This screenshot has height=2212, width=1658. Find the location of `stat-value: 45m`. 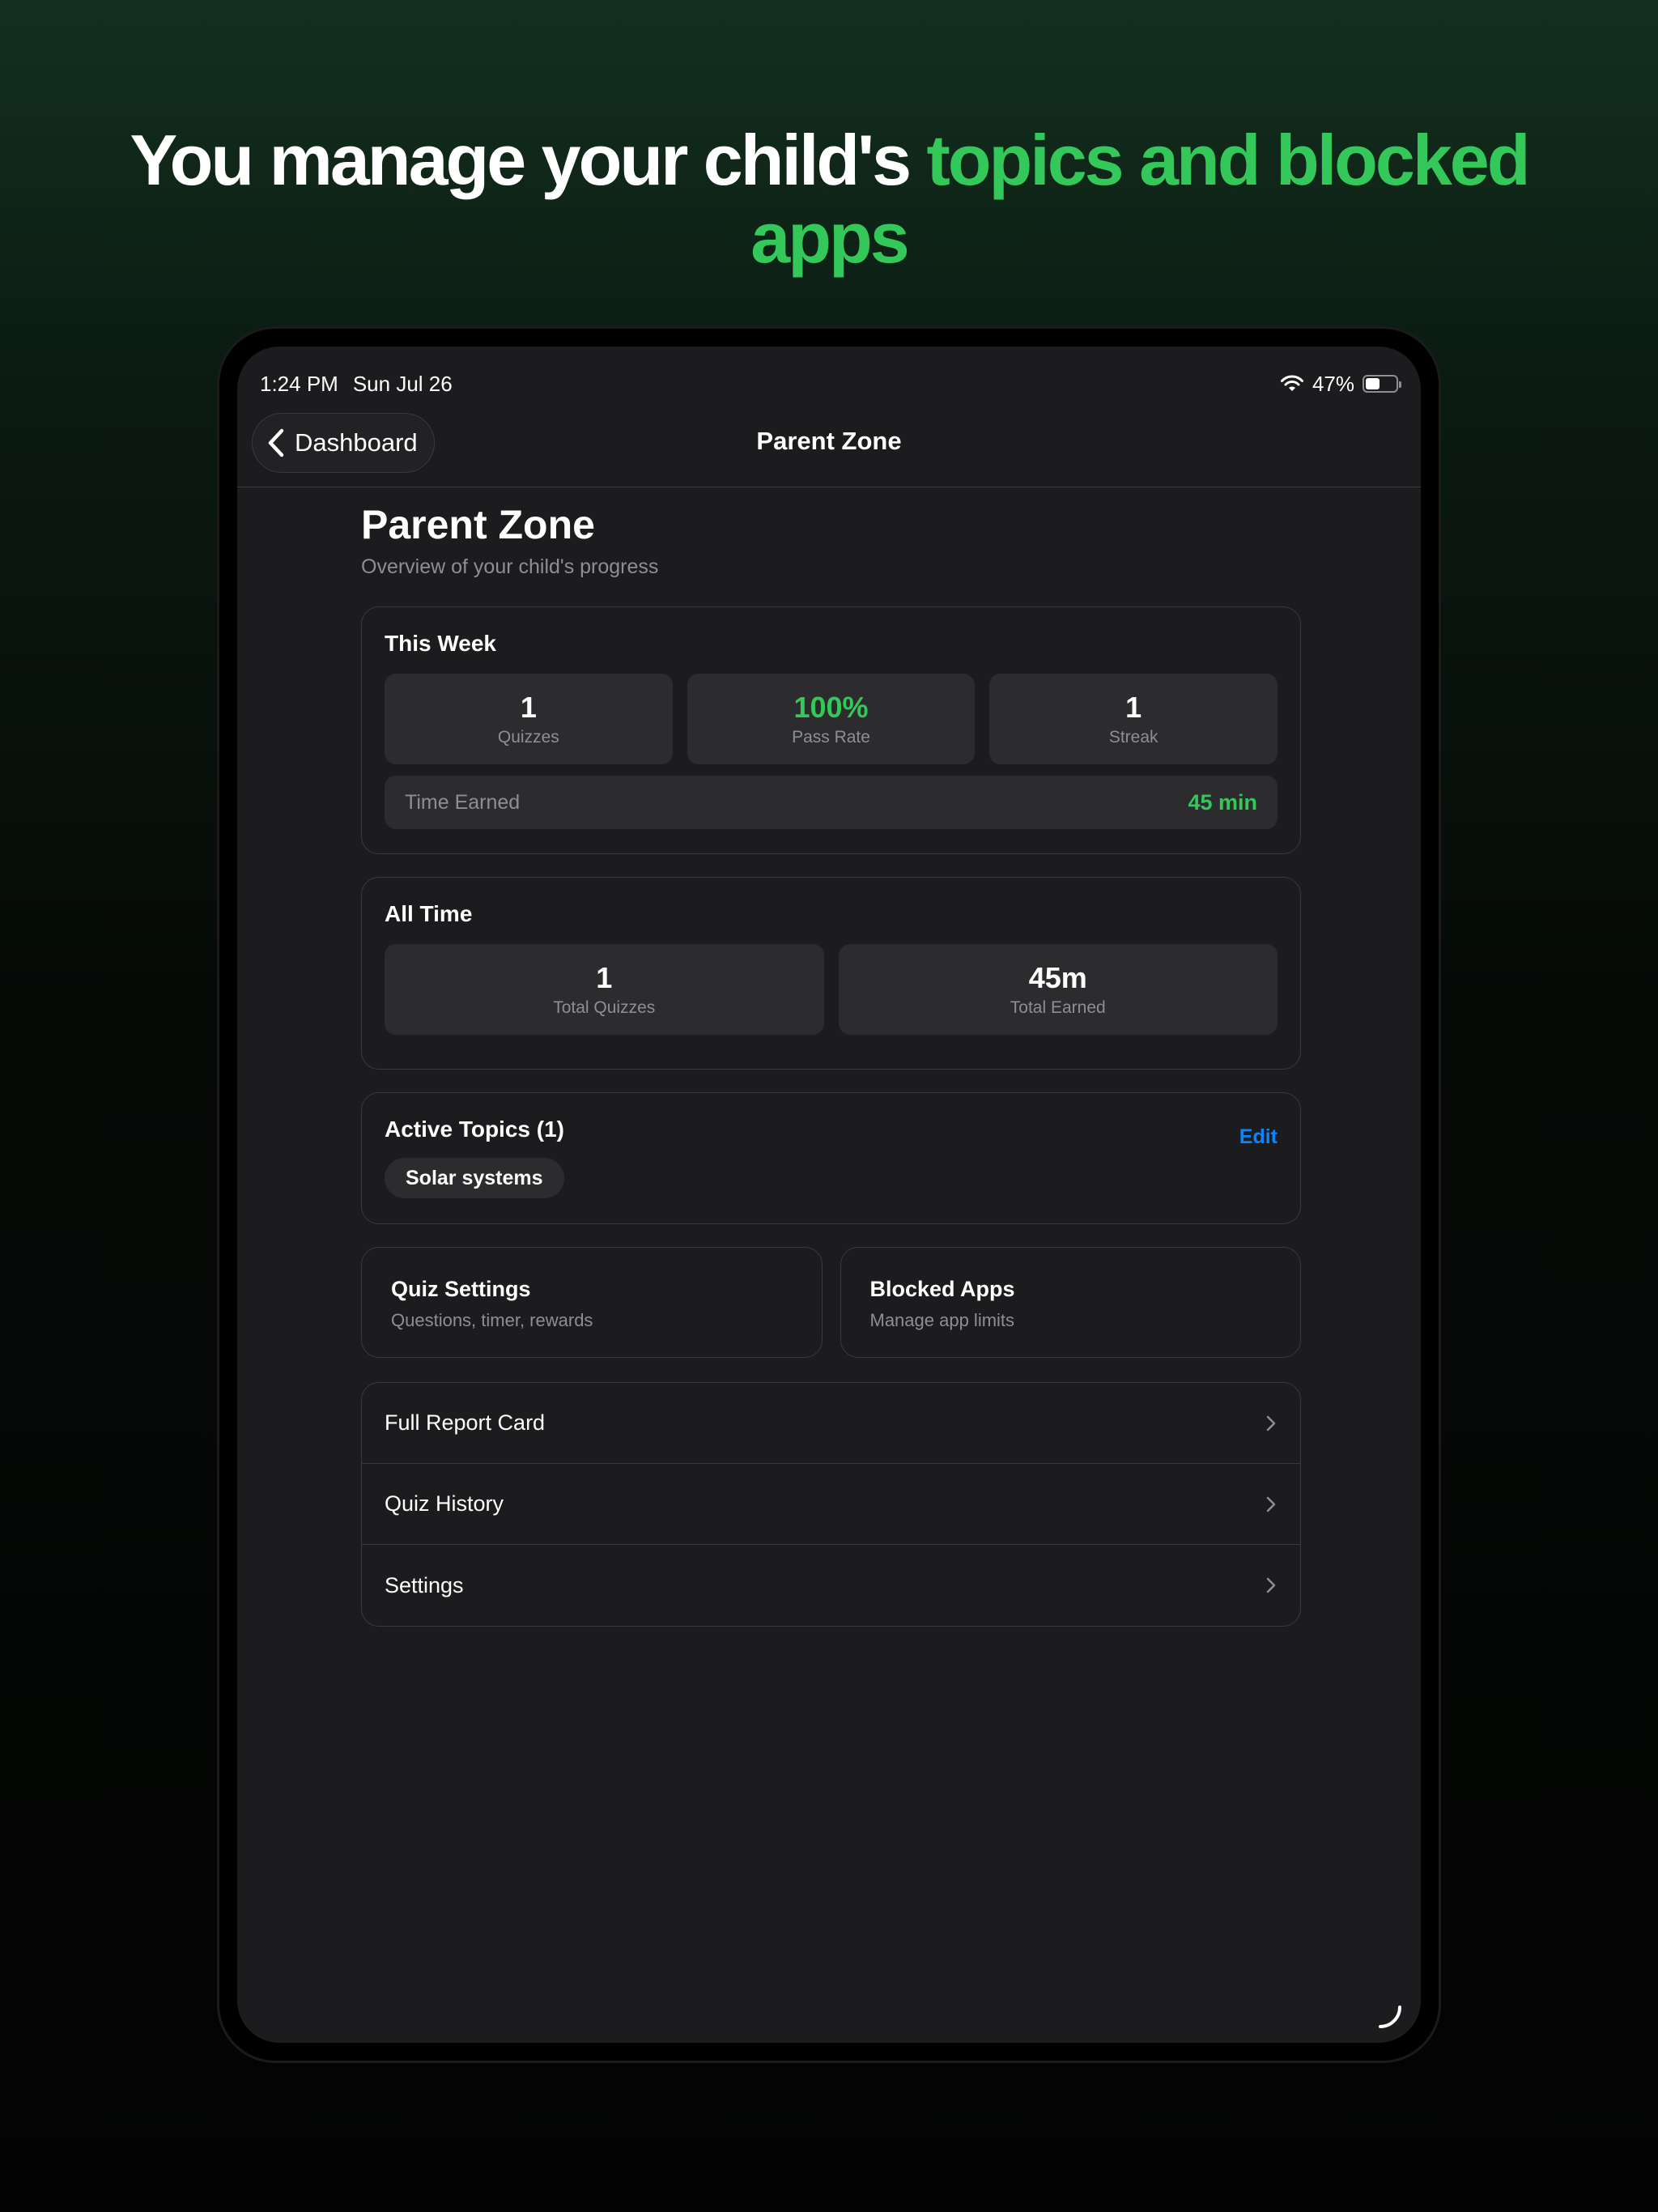

stat-value: 45m is located at coordinates (1057, 978).